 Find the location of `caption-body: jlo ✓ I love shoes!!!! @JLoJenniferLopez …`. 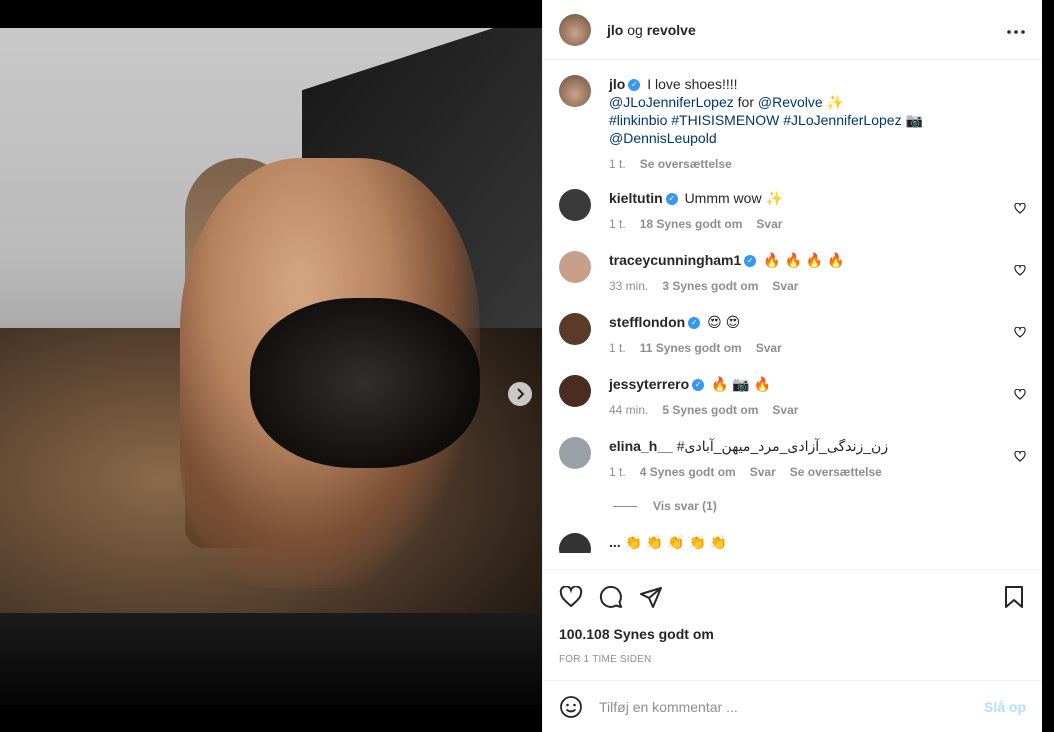

caption-body: jlo ✓ I love shoes!!!! @JLoJenniferLopez … is located at coordinates (817, 123).